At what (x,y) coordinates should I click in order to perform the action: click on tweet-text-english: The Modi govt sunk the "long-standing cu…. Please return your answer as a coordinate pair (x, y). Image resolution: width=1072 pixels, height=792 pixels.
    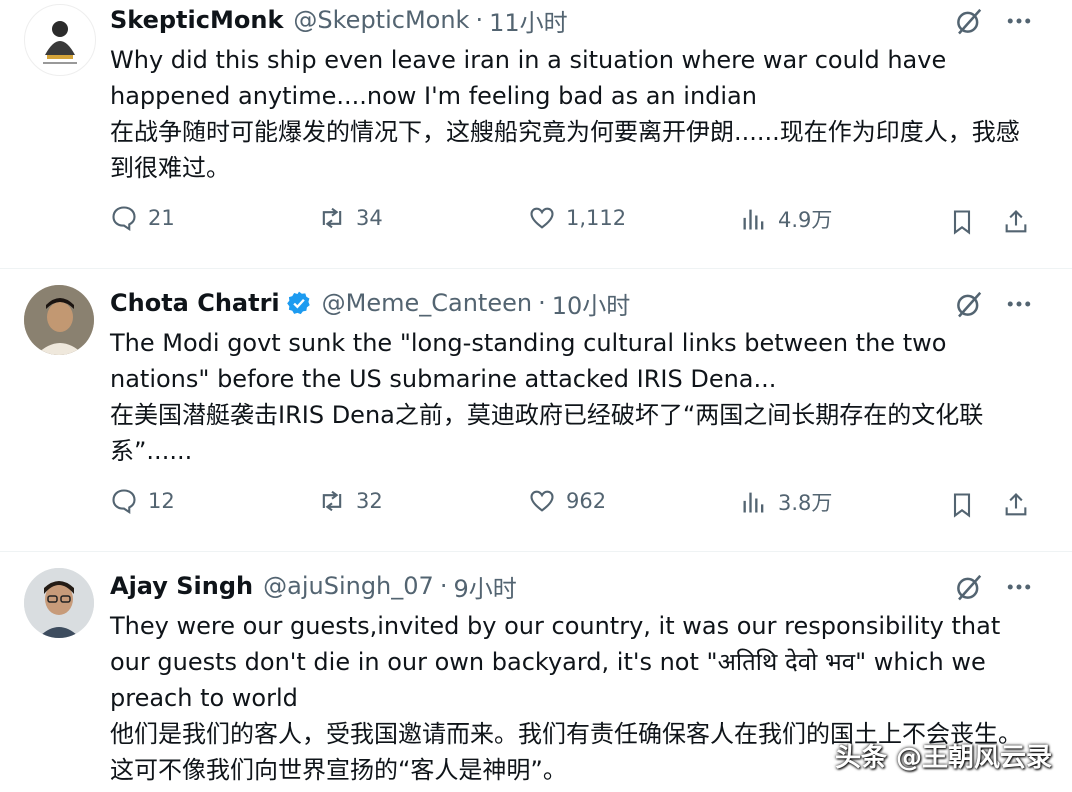
    Looking at the image, I should click on (528, 361).